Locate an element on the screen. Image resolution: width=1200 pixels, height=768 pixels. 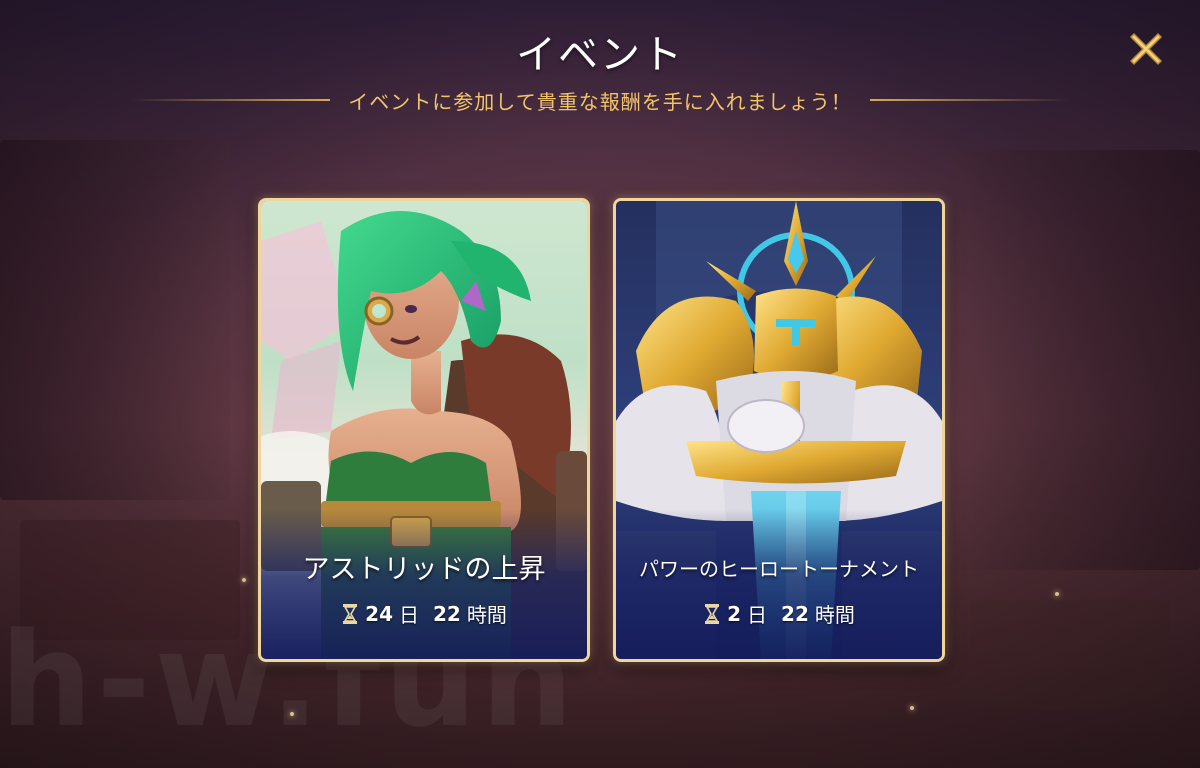
event-timer: 24 日 22 時間 is located at coordinates (424, 613).